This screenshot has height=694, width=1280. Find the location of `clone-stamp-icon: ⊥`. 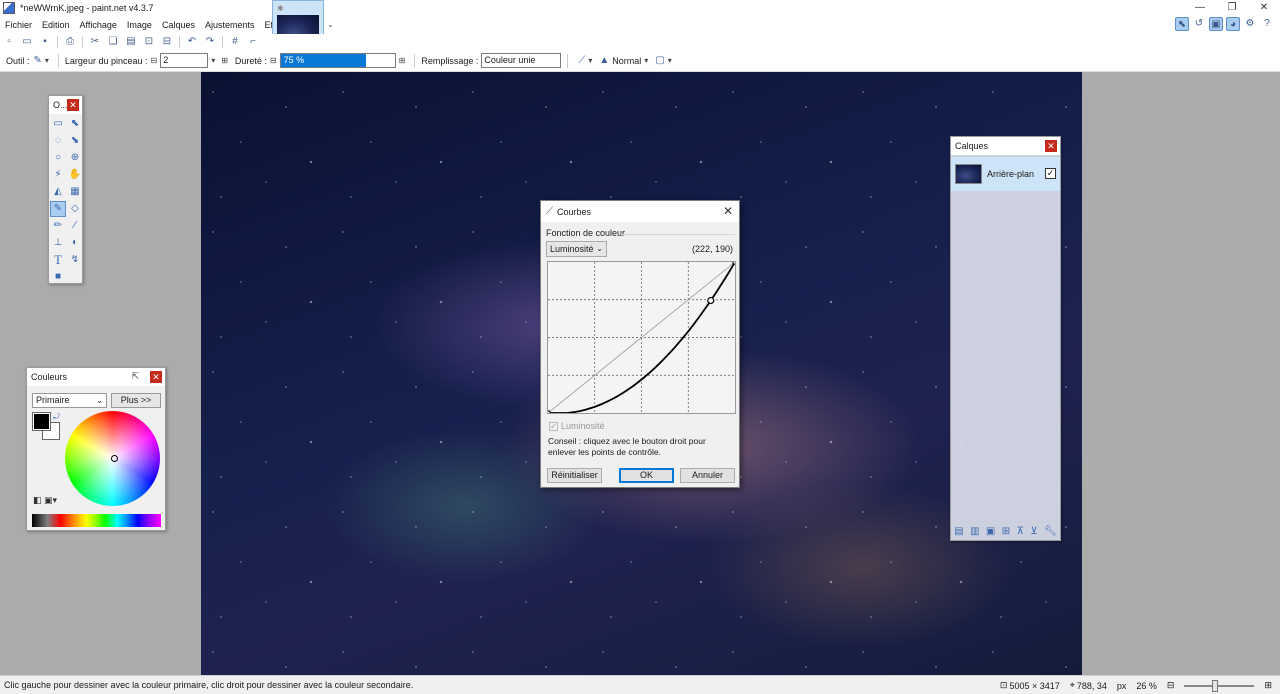

clone-stamp-icon: ⊥ is located at coordinates (58, 243).